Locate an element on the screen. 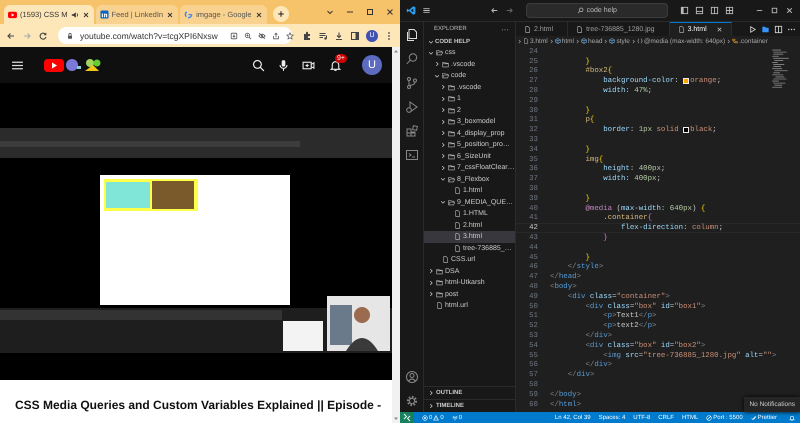 This screenshot has width=800, height=423. address-field: youtube.com/watch?v=tcgXPI6Nxsw is located at coordinates (175, 35).